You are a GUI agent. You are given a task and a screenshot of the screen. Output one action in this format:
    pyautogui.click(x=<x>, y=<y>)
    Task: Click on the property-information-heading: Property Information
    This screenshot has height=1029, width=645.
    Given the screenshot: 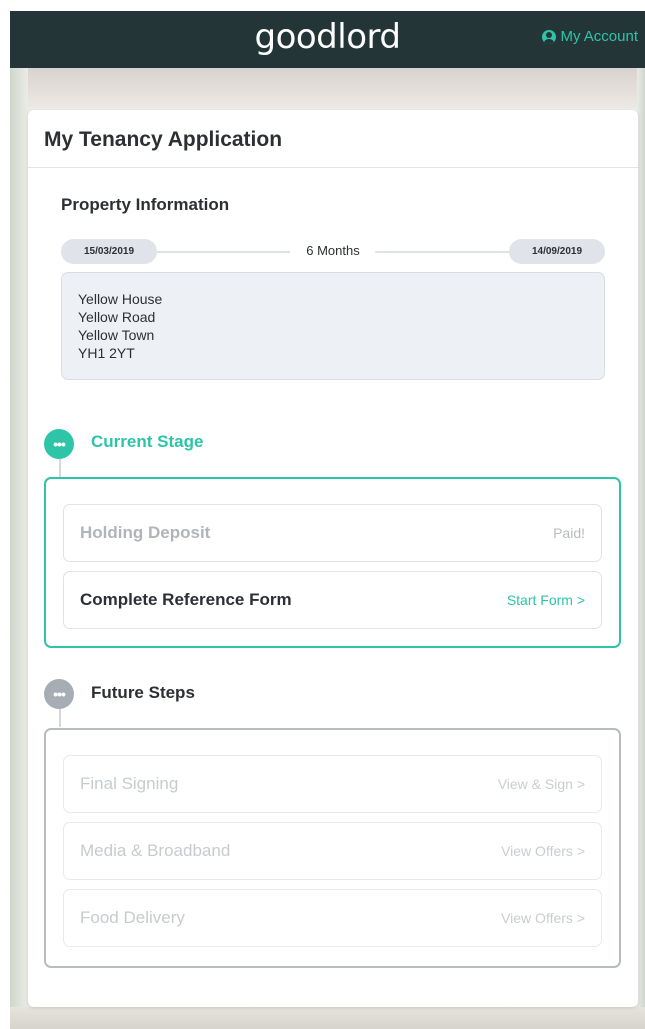 What is the action you would take?
    pyautogui.click(x=145, y=204)
    